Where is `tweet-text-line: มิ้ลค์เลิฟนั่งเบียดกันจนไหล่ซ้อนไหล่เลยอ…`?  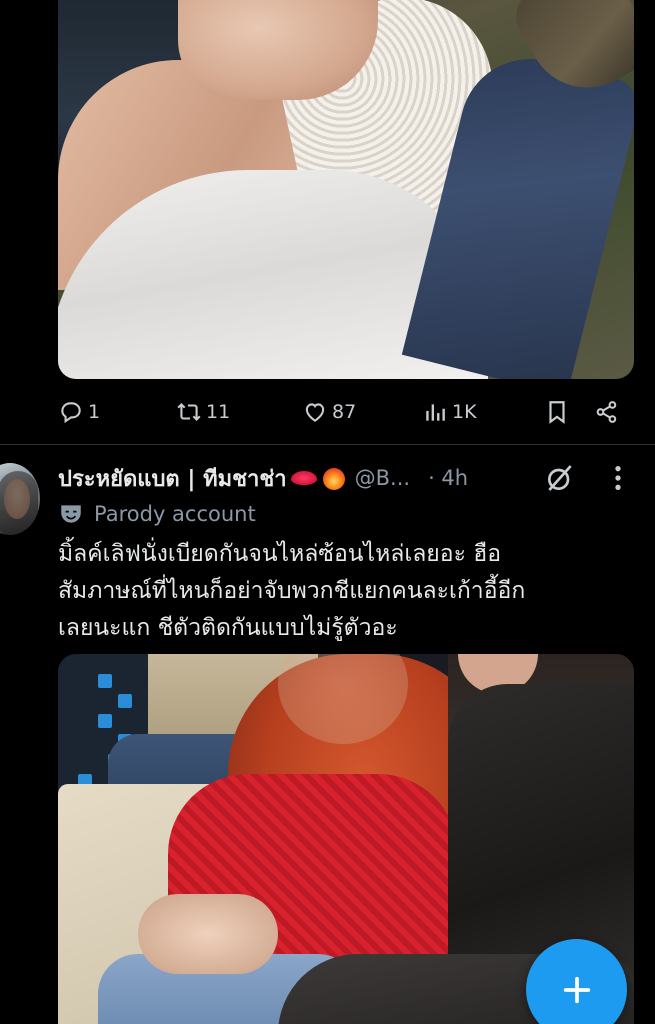 tweet-text-line: มิ้ลค์เลิฟนั่งเบียดกันจนไหล่ซ้อนไหล่เลยอ… is located at coordinates (280, 554).